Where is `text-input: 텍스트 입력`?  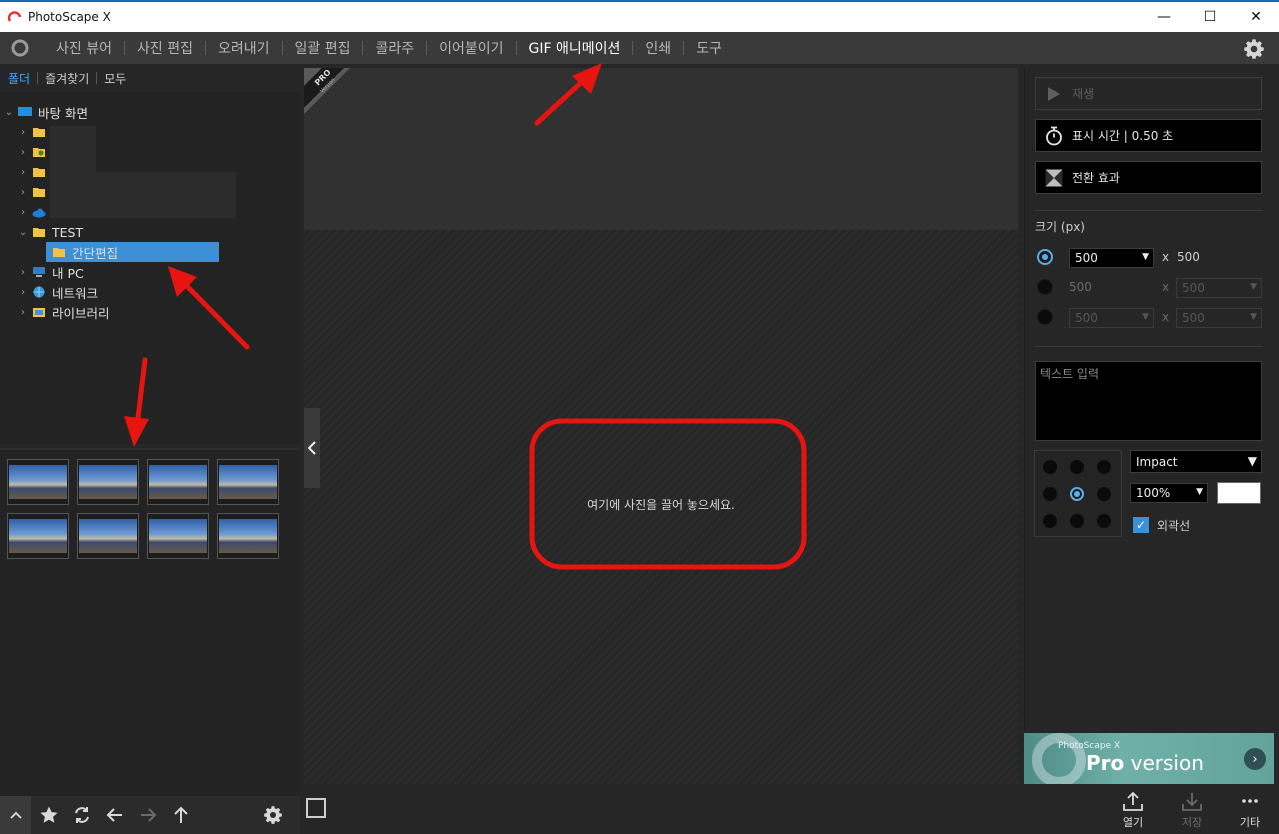
text-input: 텍스트 입력 is located at coordinates (1148, 401).